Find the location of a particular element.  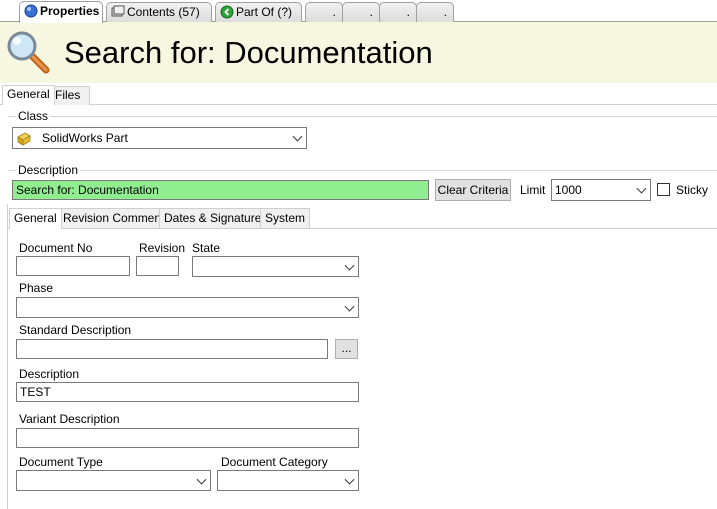

tab-files: Files is located at coordinates (70, 95).